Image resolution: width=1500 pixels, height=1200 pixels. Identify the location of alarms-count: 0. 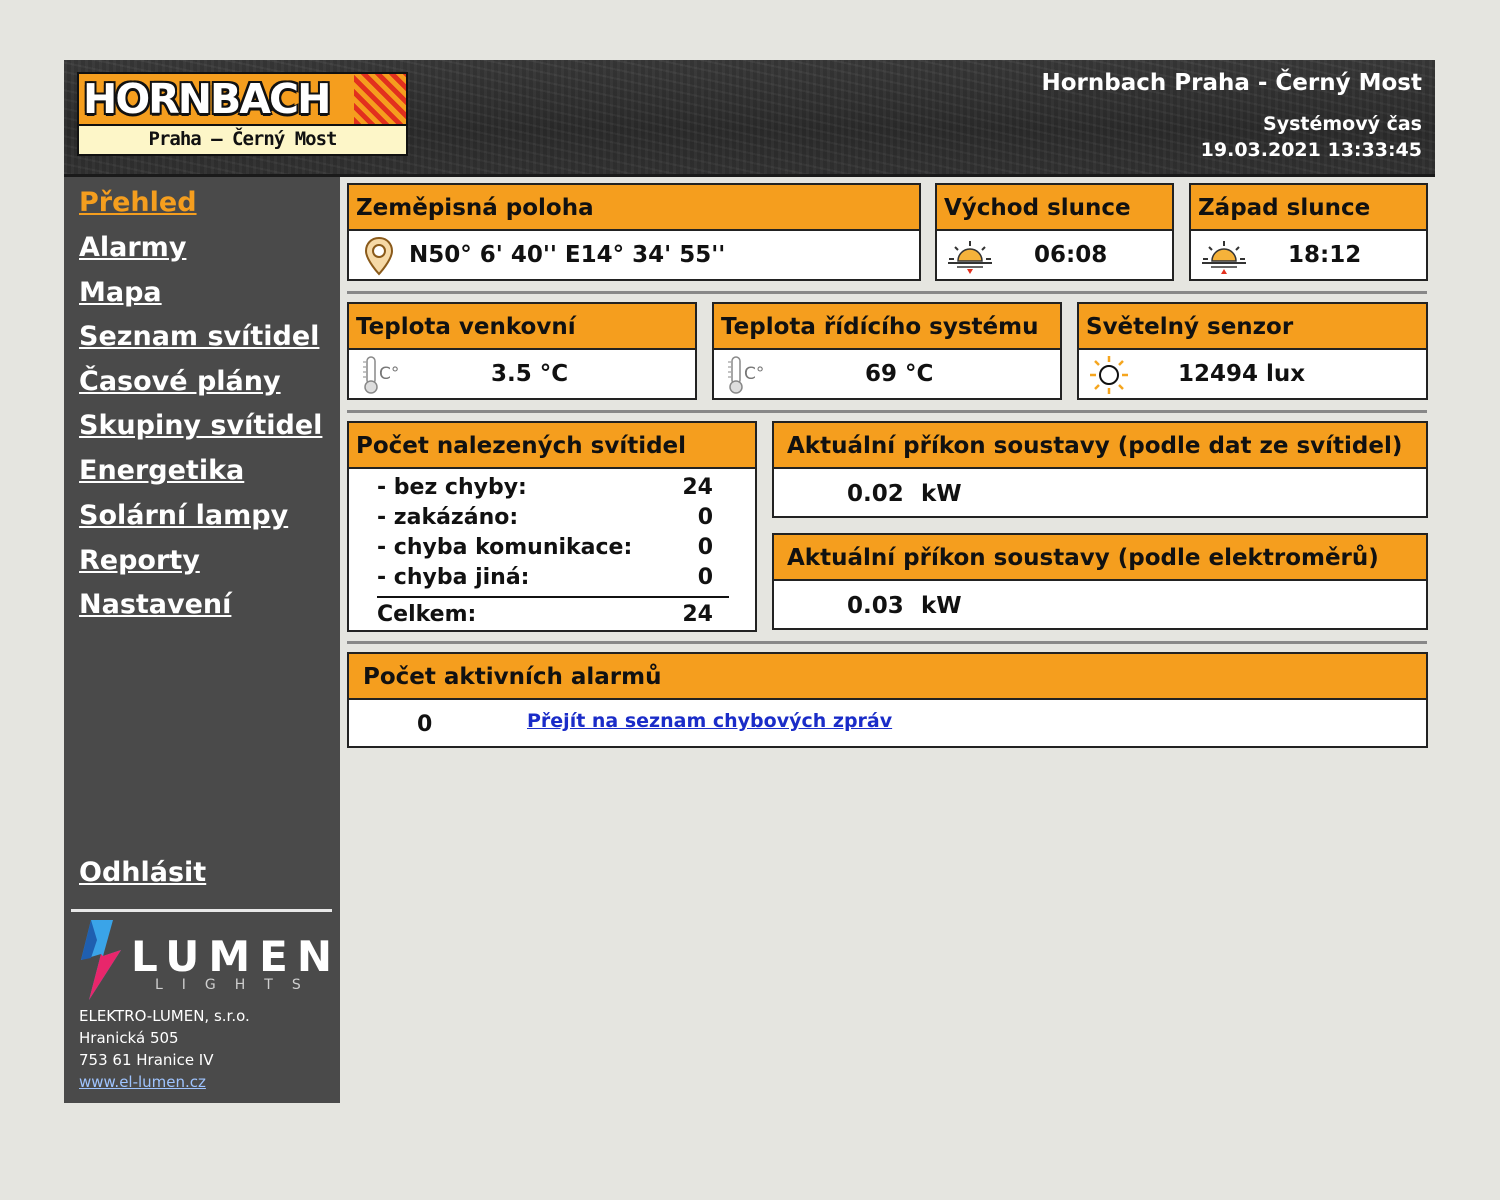
(425, 724).